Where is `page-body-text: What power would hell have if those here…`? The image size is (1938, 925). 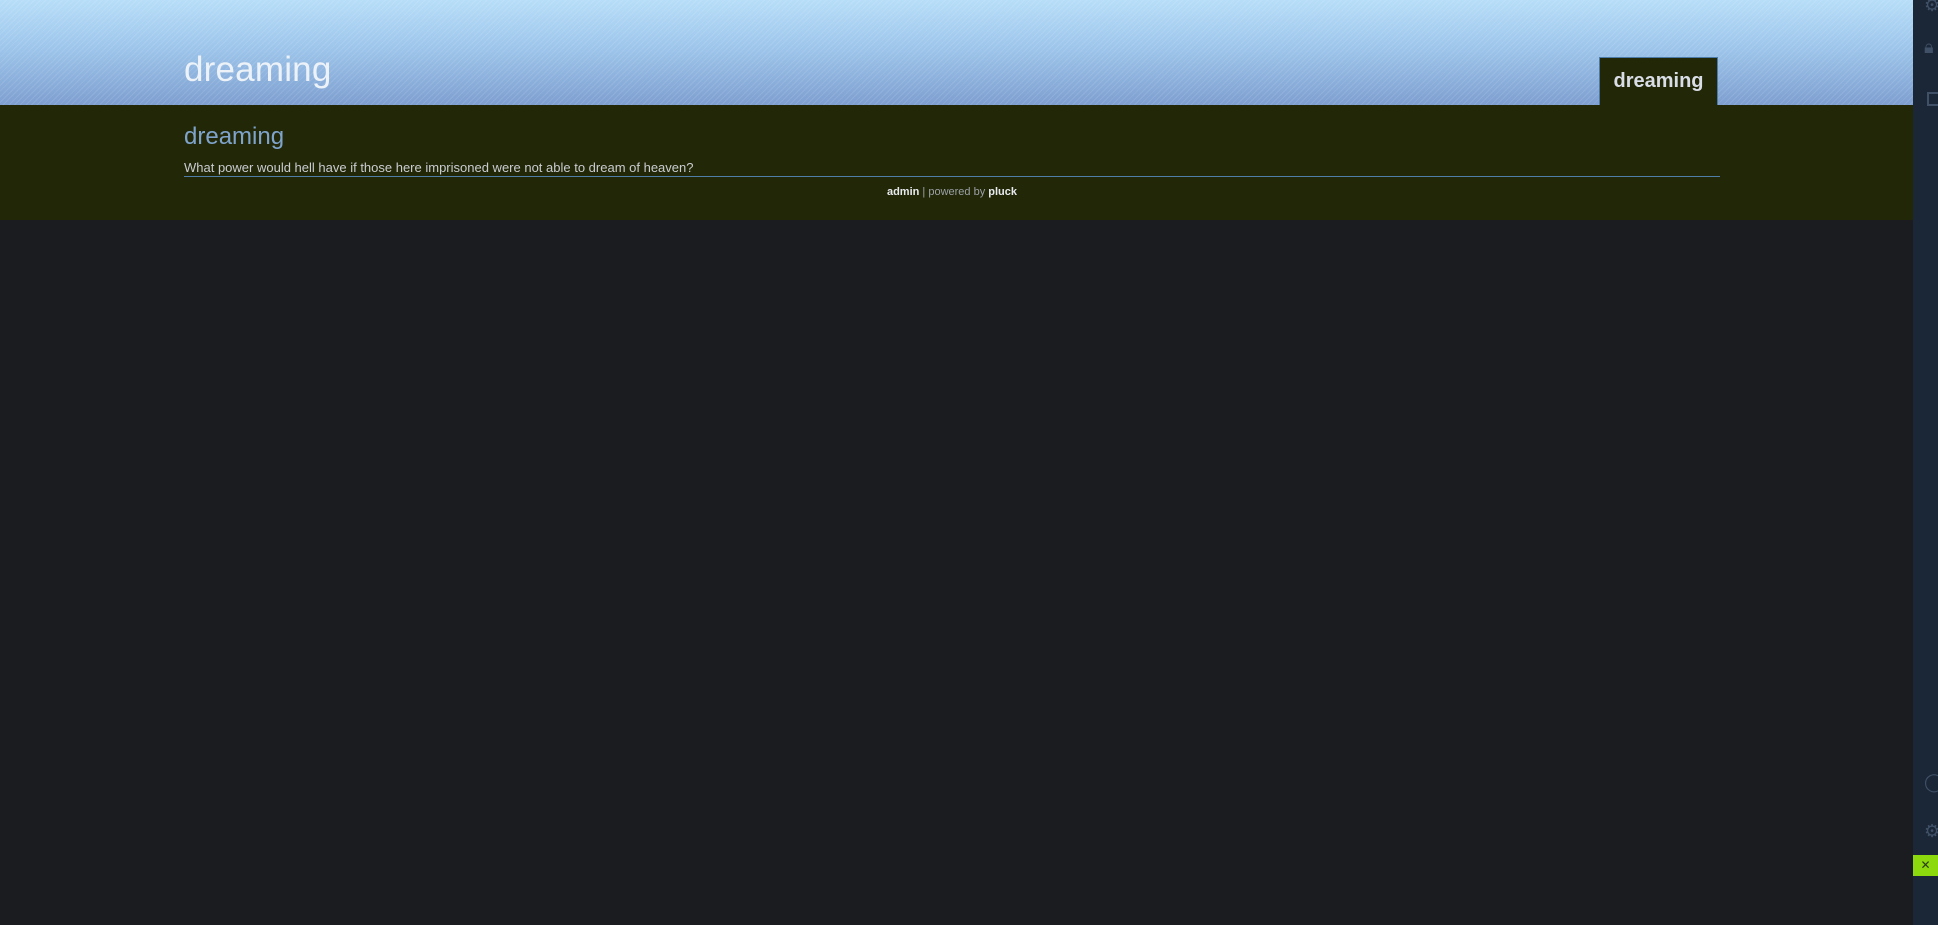
page-body-text: What power would hell have if those here… is located at coordinates (439, 167).